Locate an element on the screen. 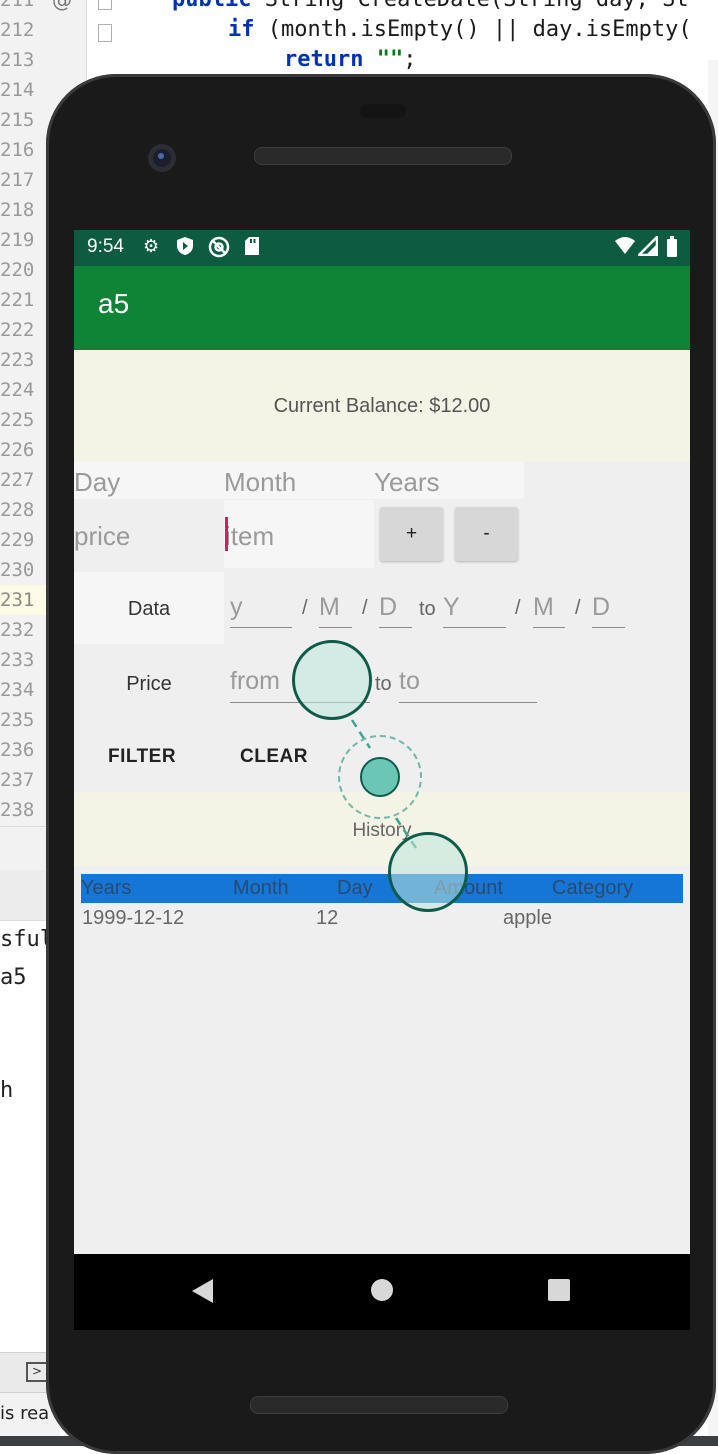 The height and width of the screenshot is (1454, 718). code-keyword: return is located at coordinates (324, 59).